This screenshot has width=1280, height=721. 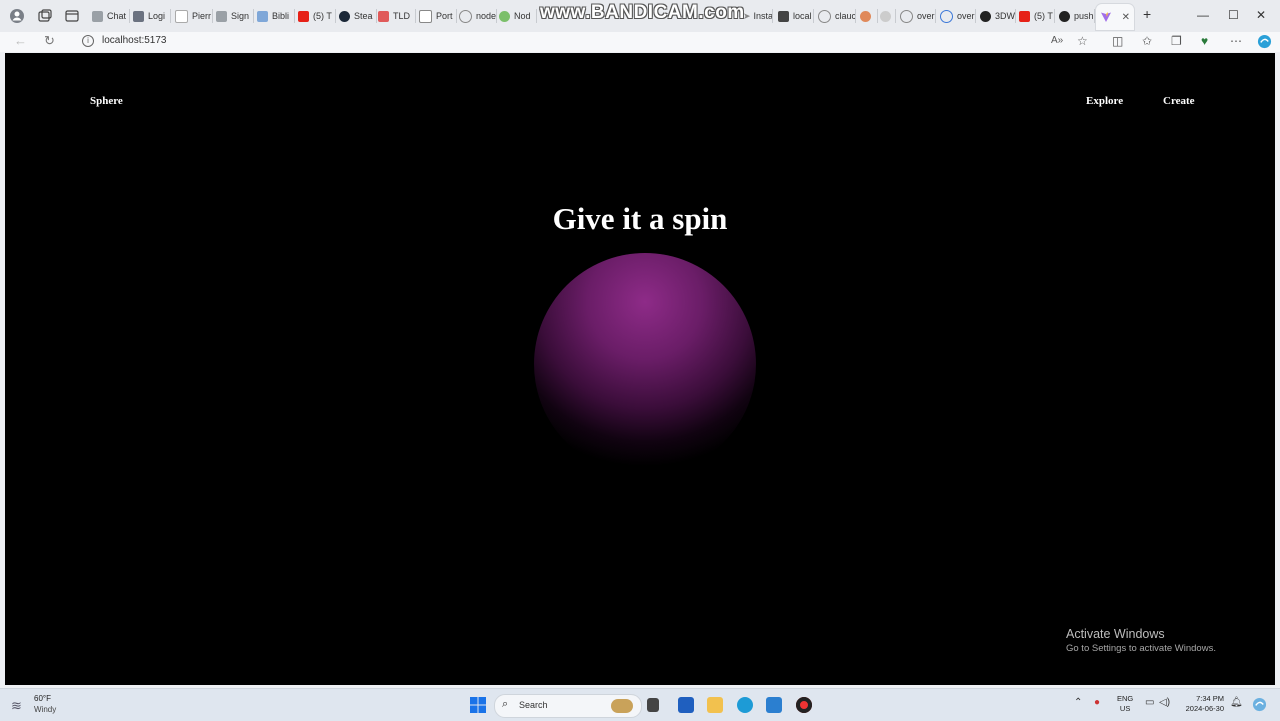 I want to click on url-field: localhost:5173, so click(x=134, y=40).